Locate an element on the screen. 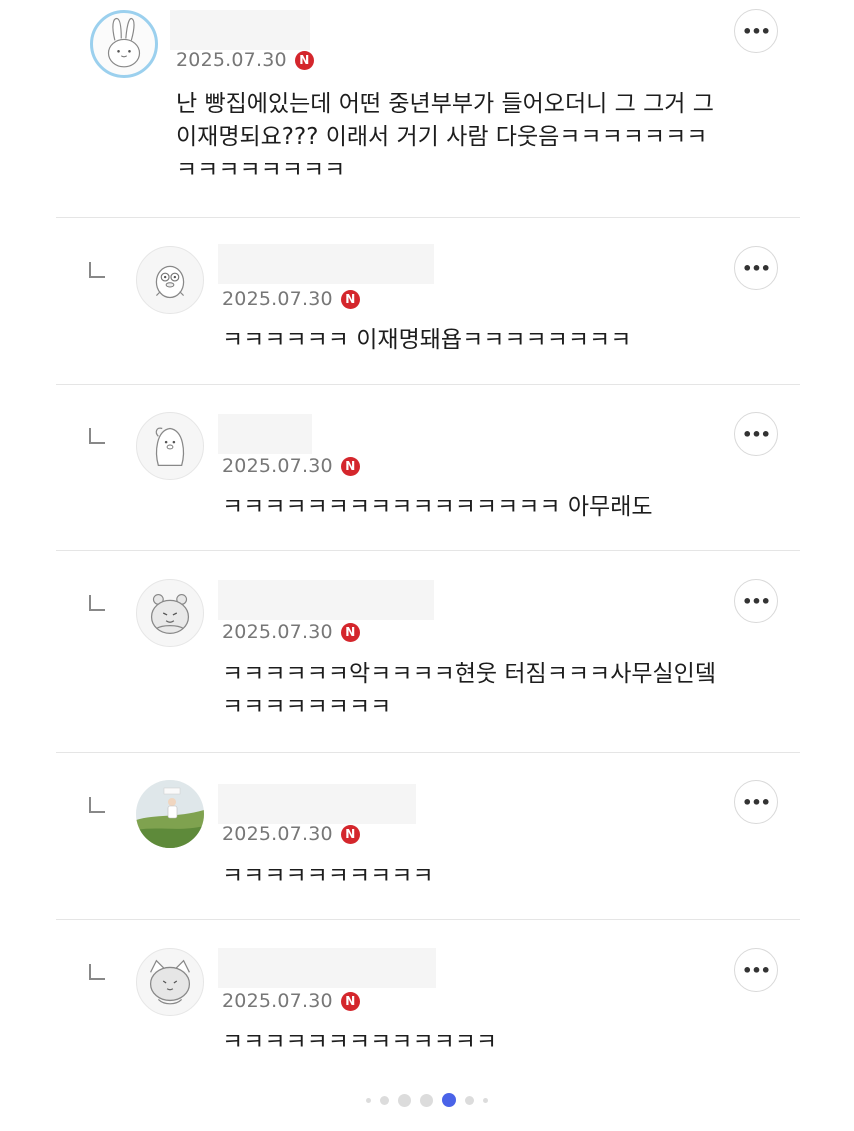  photo-avatar is located at coordinates (170, 814).